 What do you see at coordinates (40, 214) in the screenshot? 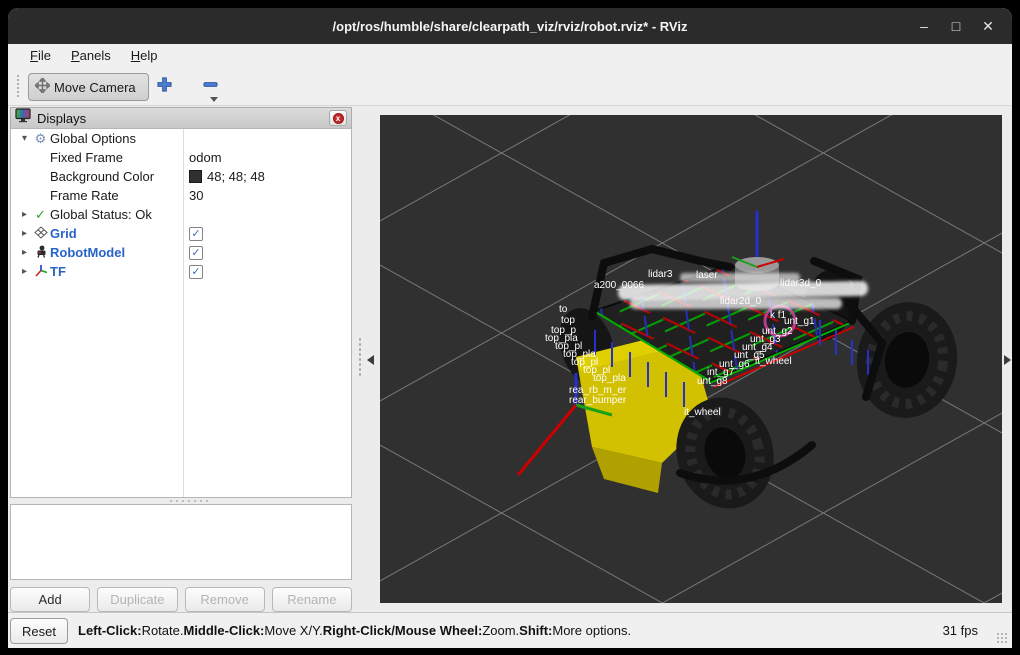
I see `status-ok-icon: ✓` at bounding box center [40, 214].